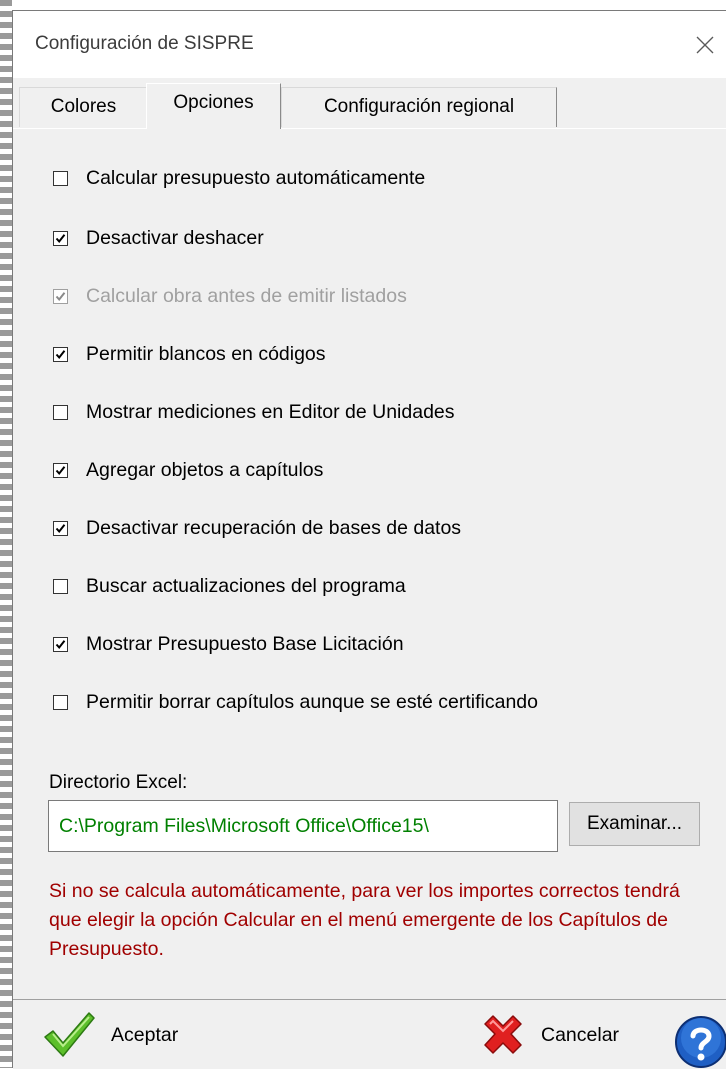 The image size is (726, 1075). I want to click on option-calcular-presupuesto: Calcular presupuesto automáticamente, so click(239, 178).